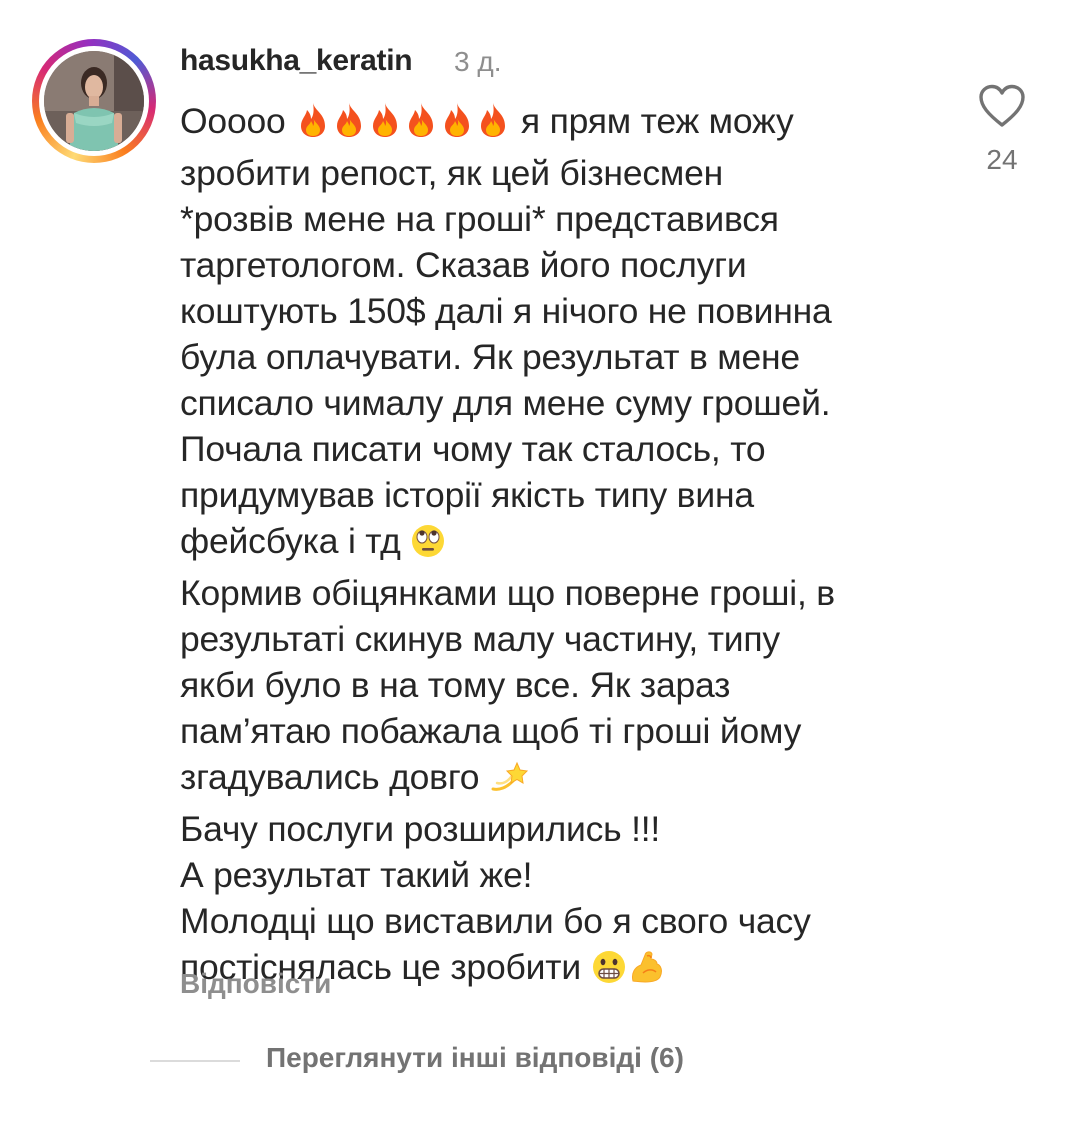 Image resolution: width=1080 pixels, height=1125 pixels. Describe the element at coordinates (609, 972) in the screenshot. I see `grimacing-face-emoji` at that location.